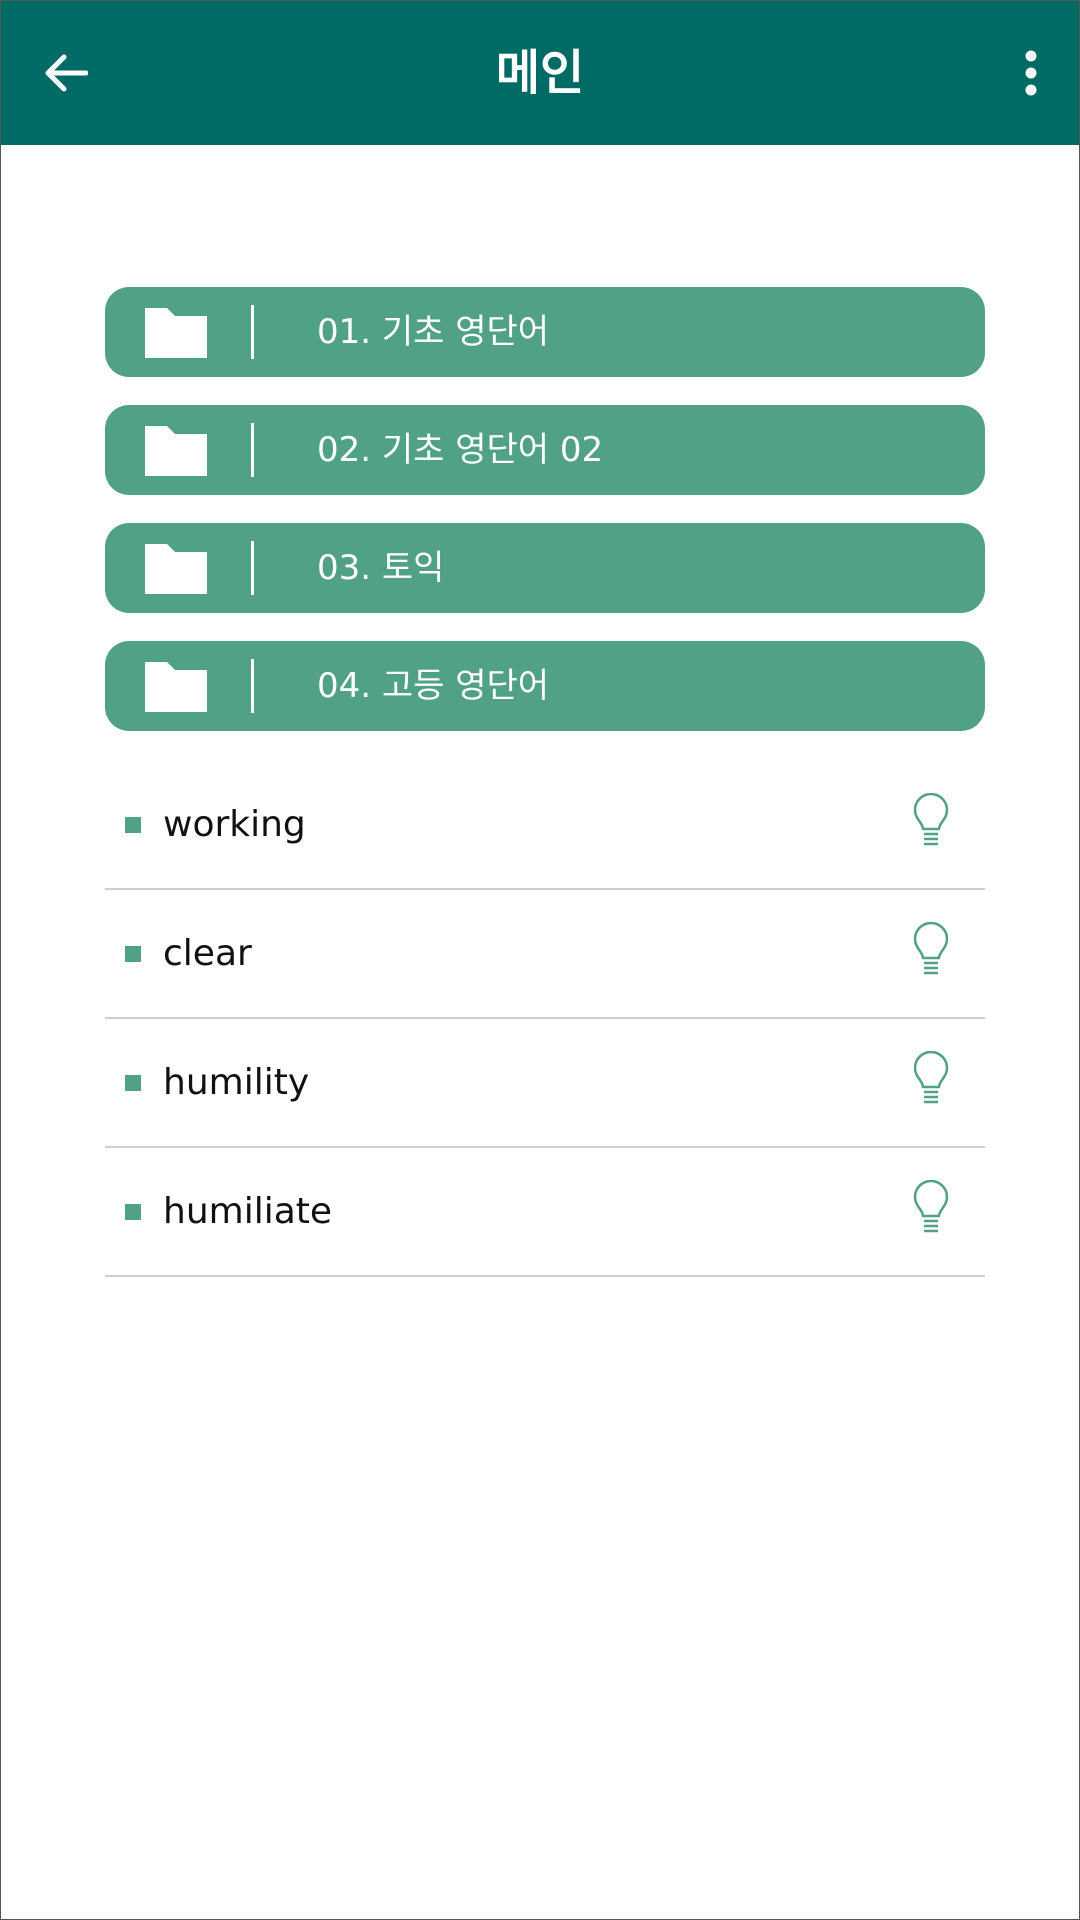  I want to click on folder-item: 02. 기초 영단어 02, so click(545, 450).